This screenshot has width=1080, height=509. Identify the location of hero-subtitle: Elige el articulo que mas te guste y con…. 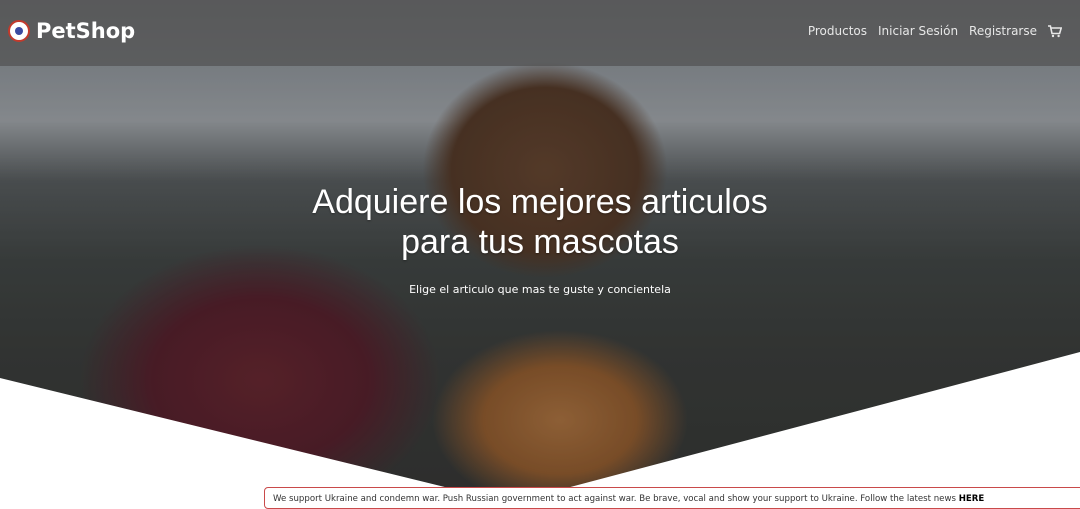
(540, 289).